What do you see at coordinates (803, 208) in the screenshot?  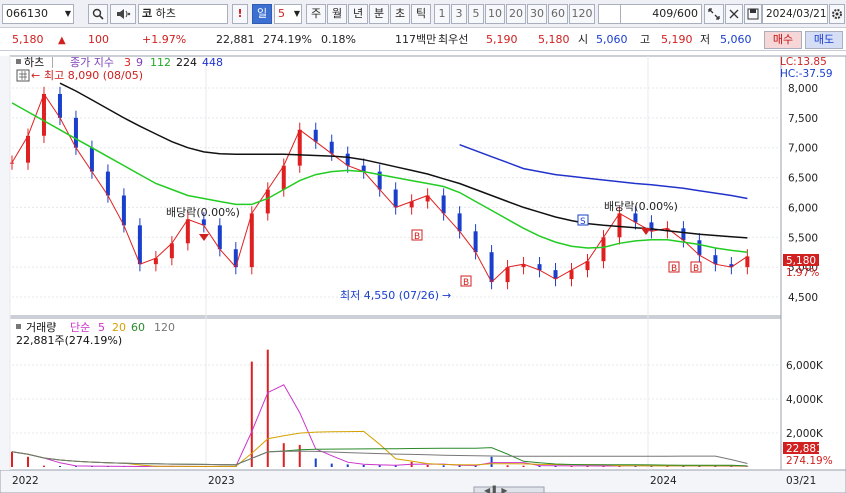 I see `price-tick-label: 6,000` at bounding box center [803, 208].